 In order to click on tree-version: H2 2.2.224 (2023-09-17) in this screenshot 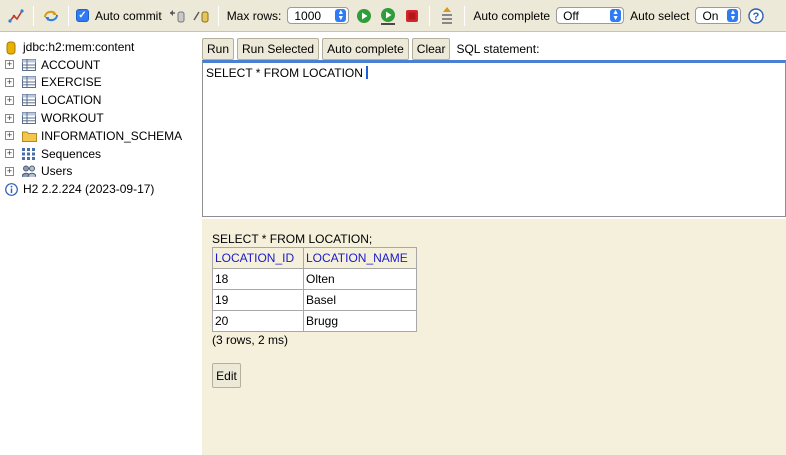, I will do `click(100, 189)`.